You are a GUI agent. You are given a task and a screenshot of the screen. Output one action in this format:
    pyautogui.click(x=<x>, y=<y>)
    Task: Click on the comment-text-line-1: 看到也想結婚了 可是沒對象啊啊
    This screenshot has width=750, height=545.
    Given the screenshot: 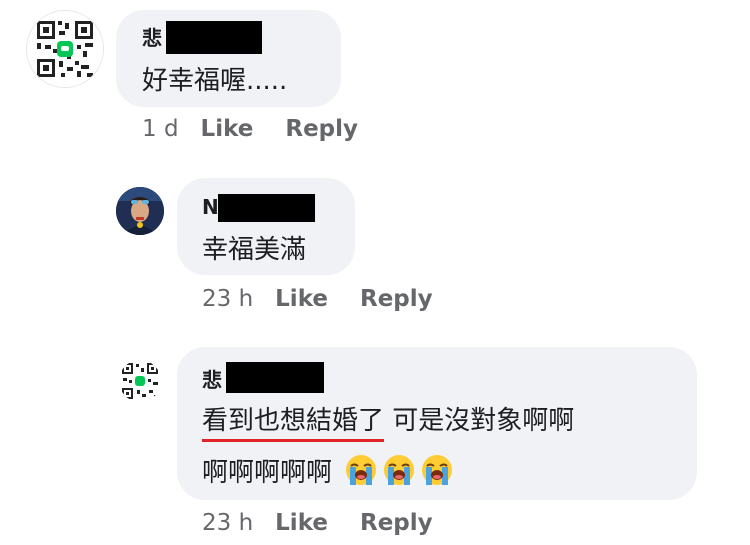 What is the action you would take?
    pyautogui.click(x=388, y=421)
    